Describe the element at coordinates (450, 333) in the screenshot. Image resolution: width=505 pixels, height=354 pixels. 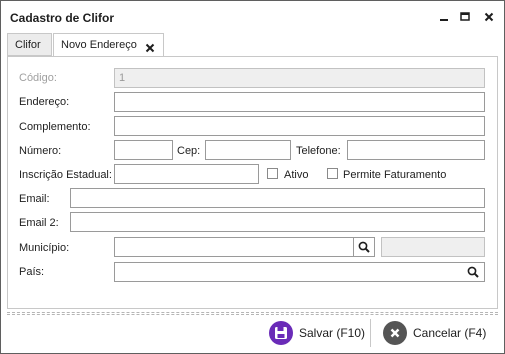
I see `cancel-label: Cancelar (F4)` at that location.